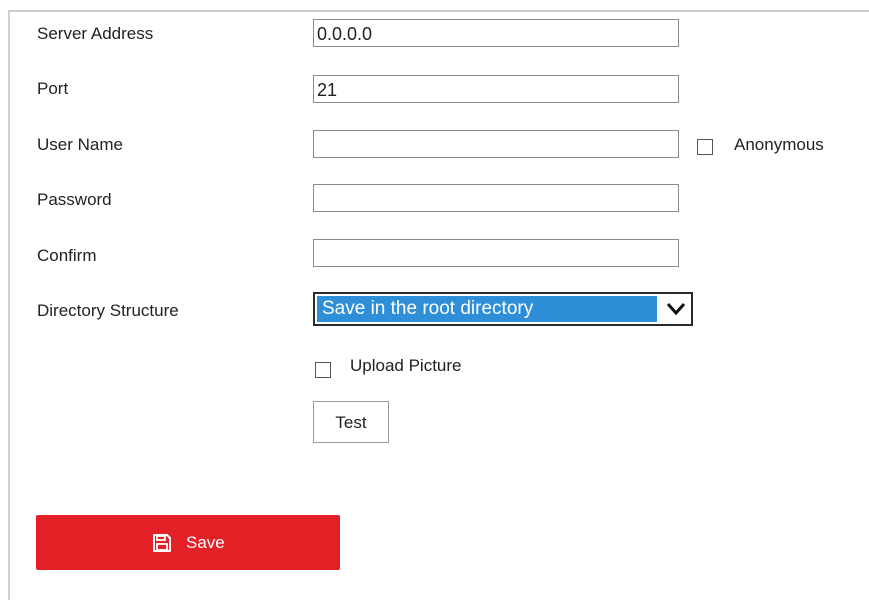 Image resolution: width=869 pixels, height=600 pixels. I want to click on directory-structure-select: Save in the root directory, so click(503, 309).